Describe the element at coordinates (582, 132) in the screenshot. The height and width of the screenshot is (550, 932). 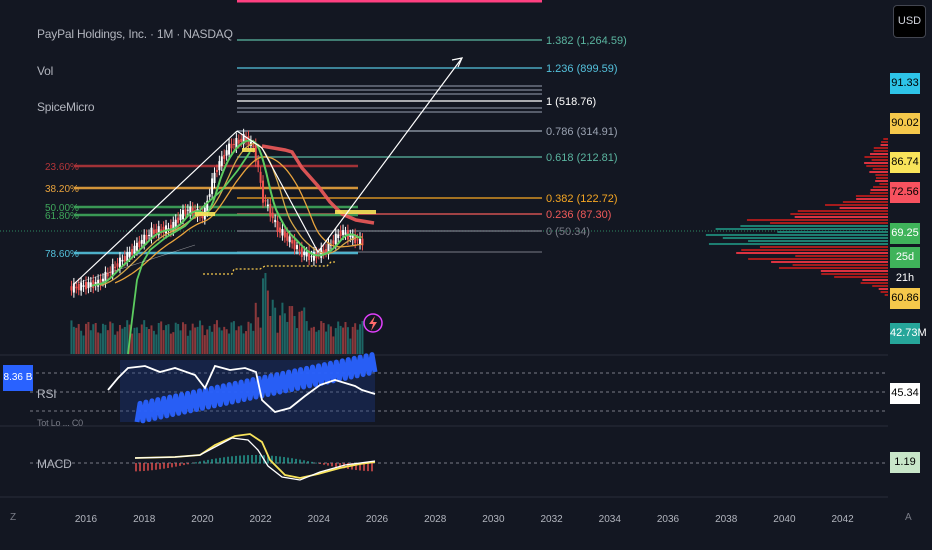
I see `fib-extension-label: 0.786 (314.91)` at that location.